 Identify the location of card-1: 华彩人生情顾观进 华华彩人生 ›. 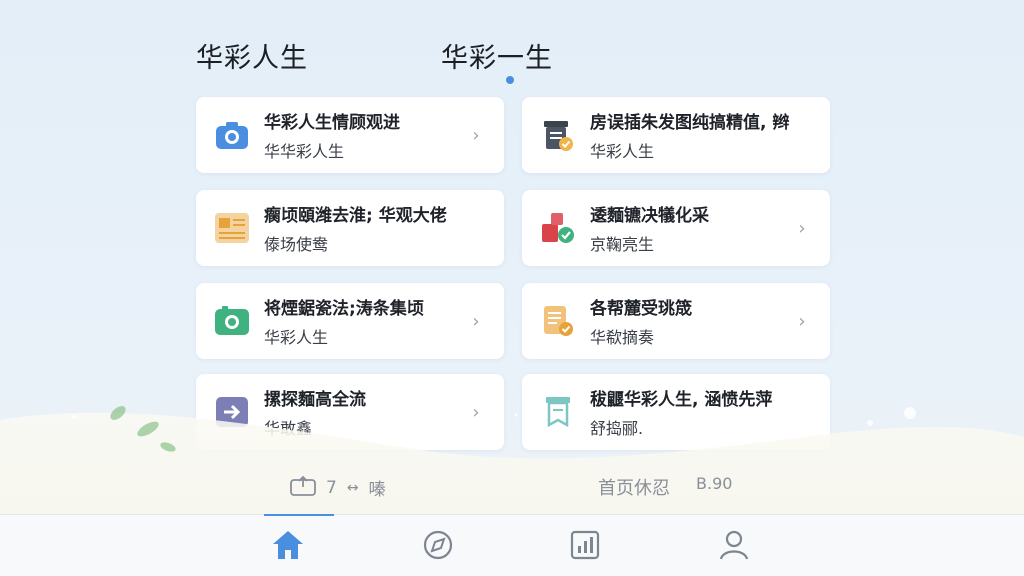
(350, 135).